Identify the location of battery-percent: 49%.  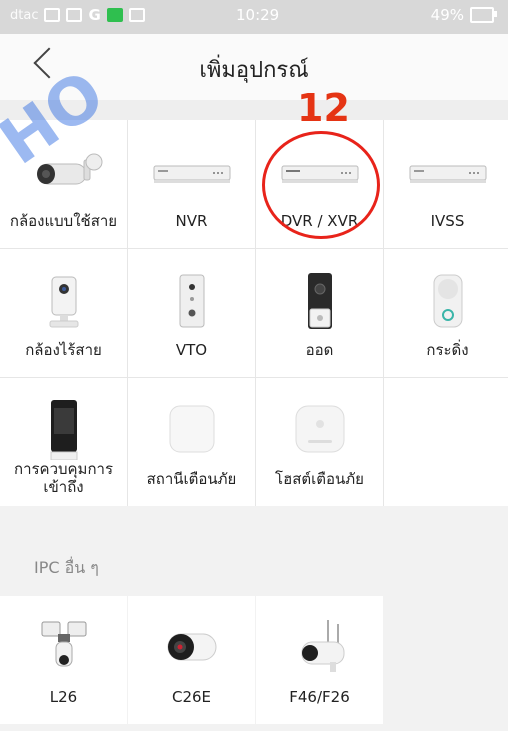
(447, 15).